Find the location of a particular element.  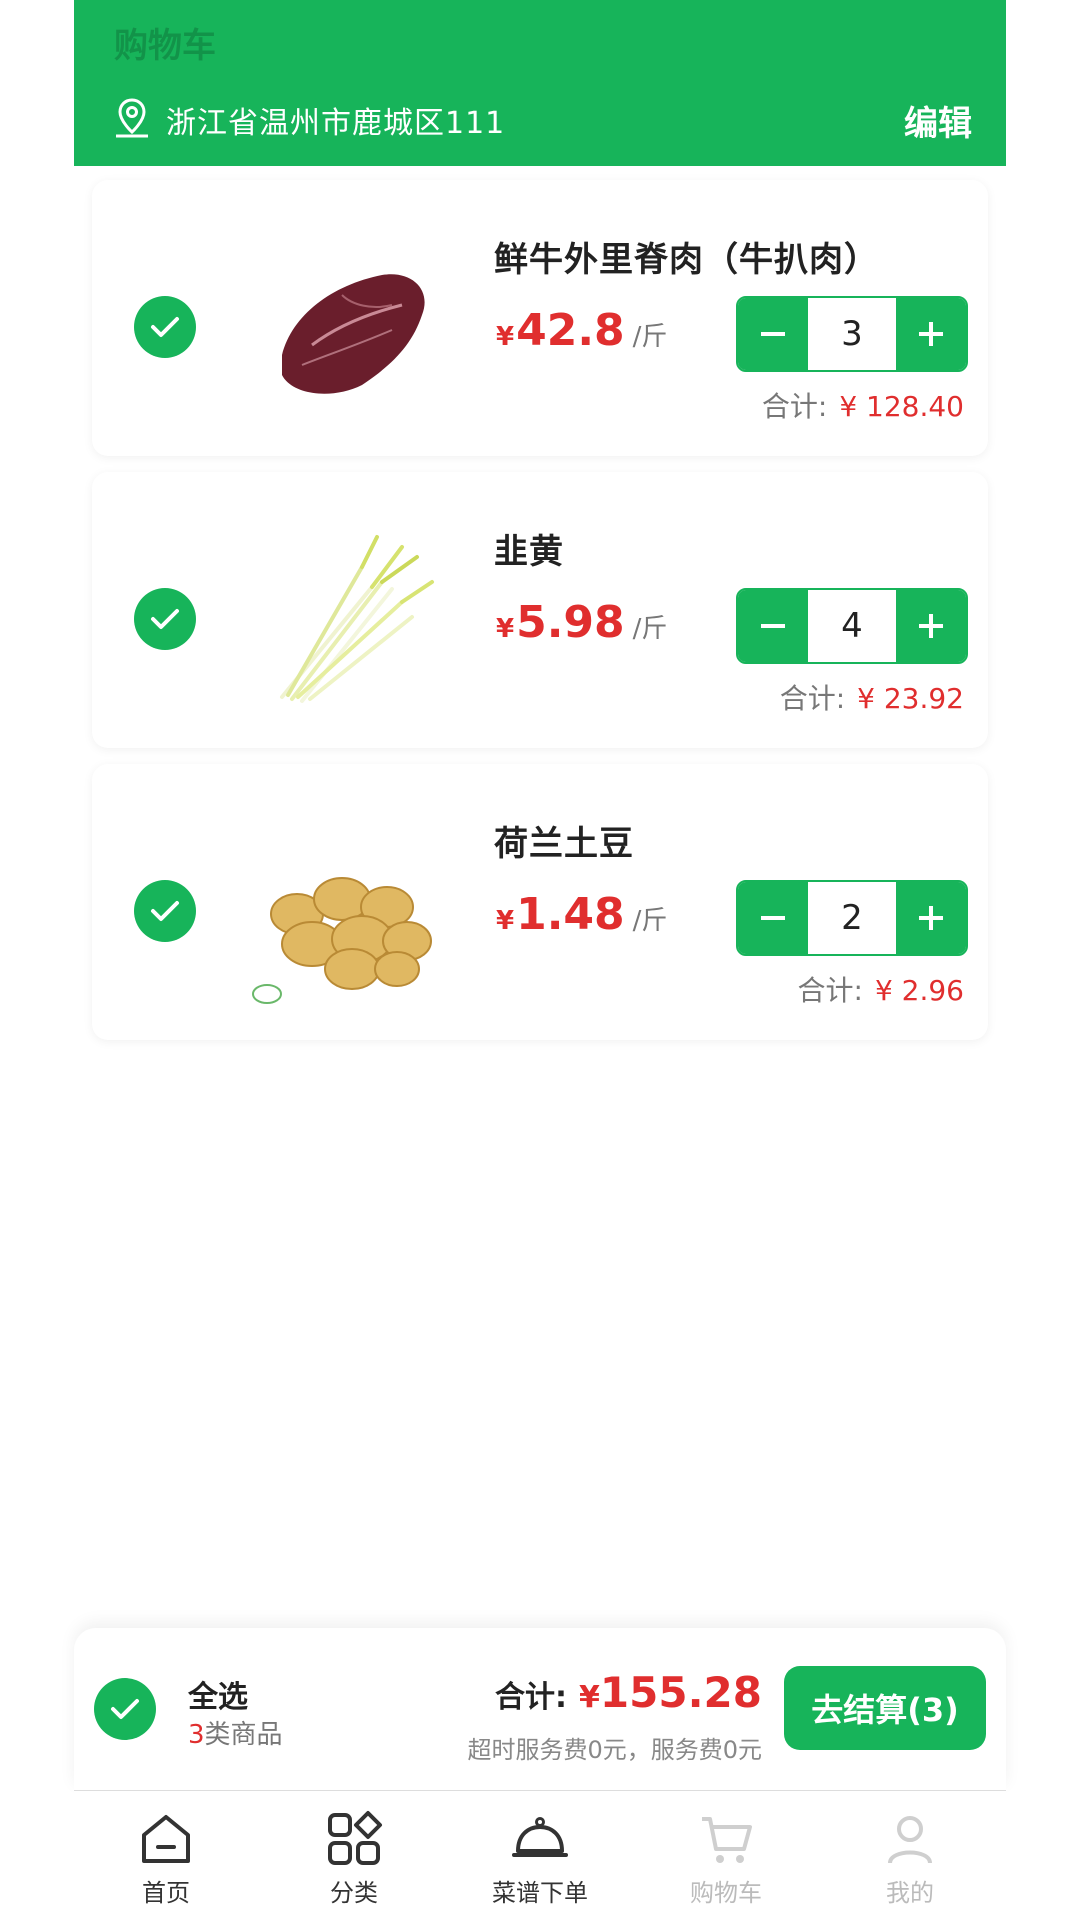

tab-cart: 购物车 is located at coordinates (726, 1858).